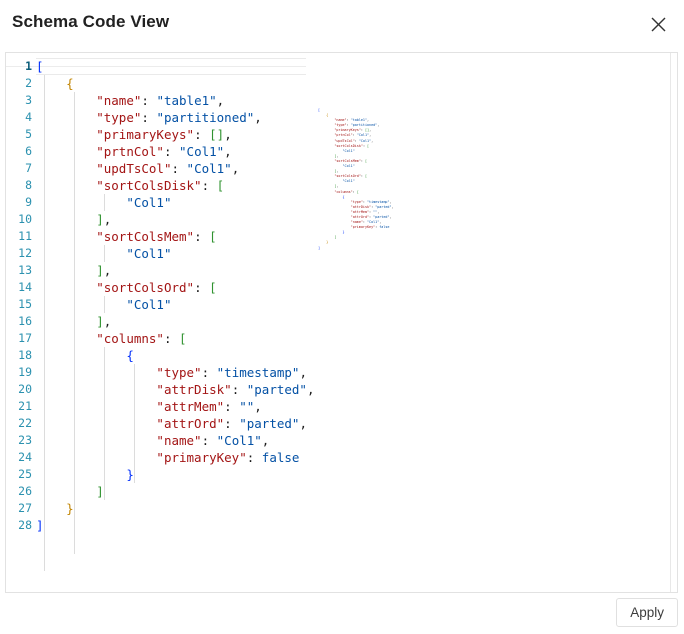 This screenshot has height=634, width=684. I want to click on code-line: "prtnCol": "Col1",, so click(174, 151).